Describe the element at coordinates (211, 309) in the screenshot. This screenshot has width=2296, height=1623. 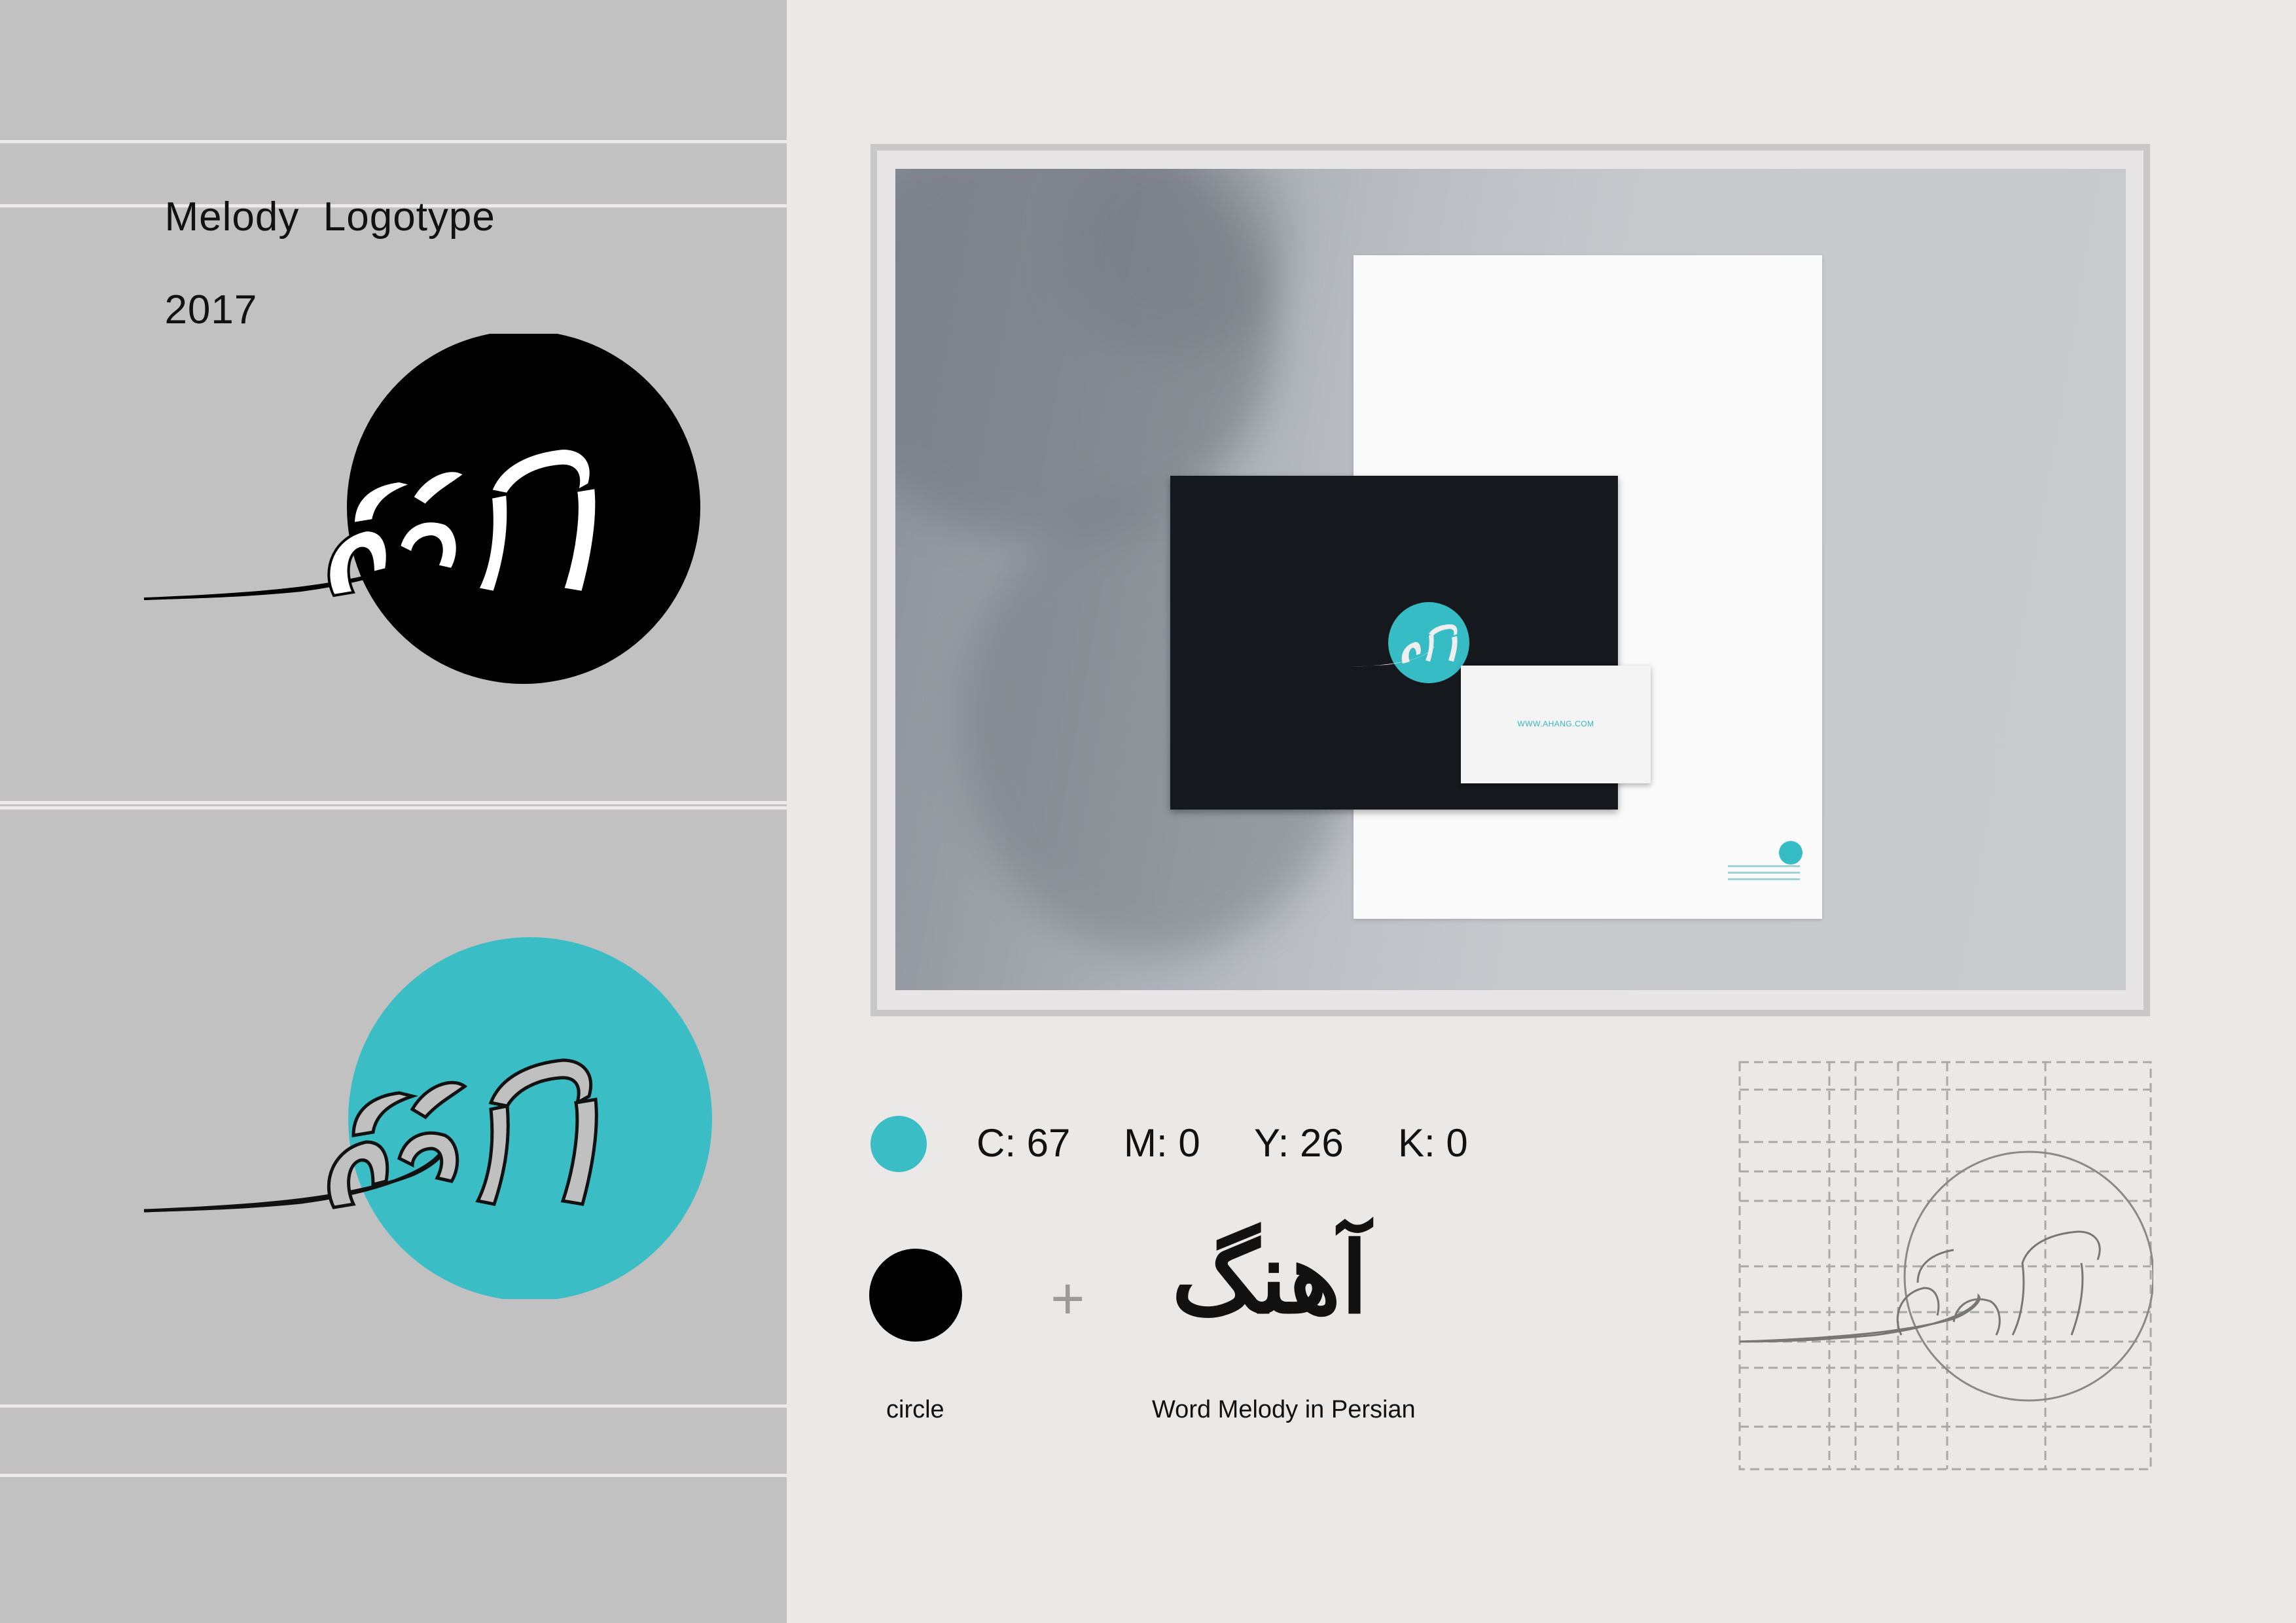
I see `title-year: 2017` at that location.